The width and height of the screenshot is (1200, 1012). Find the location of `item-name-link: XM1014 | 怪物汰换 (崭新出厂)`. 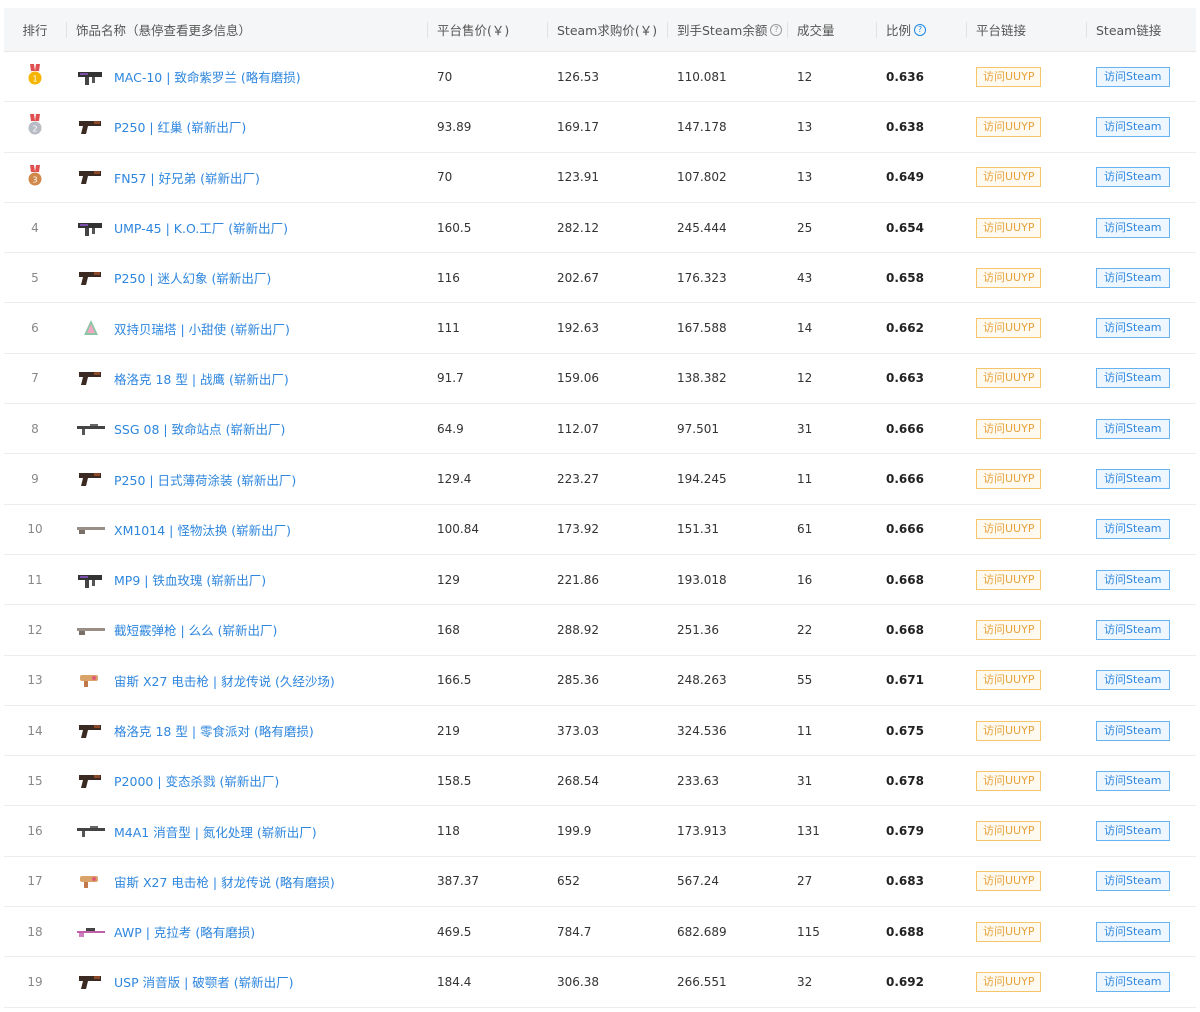

item-name-link: XM1014 | 怪物汰换 (崭新出厂) is located at coordinates (202, 529).